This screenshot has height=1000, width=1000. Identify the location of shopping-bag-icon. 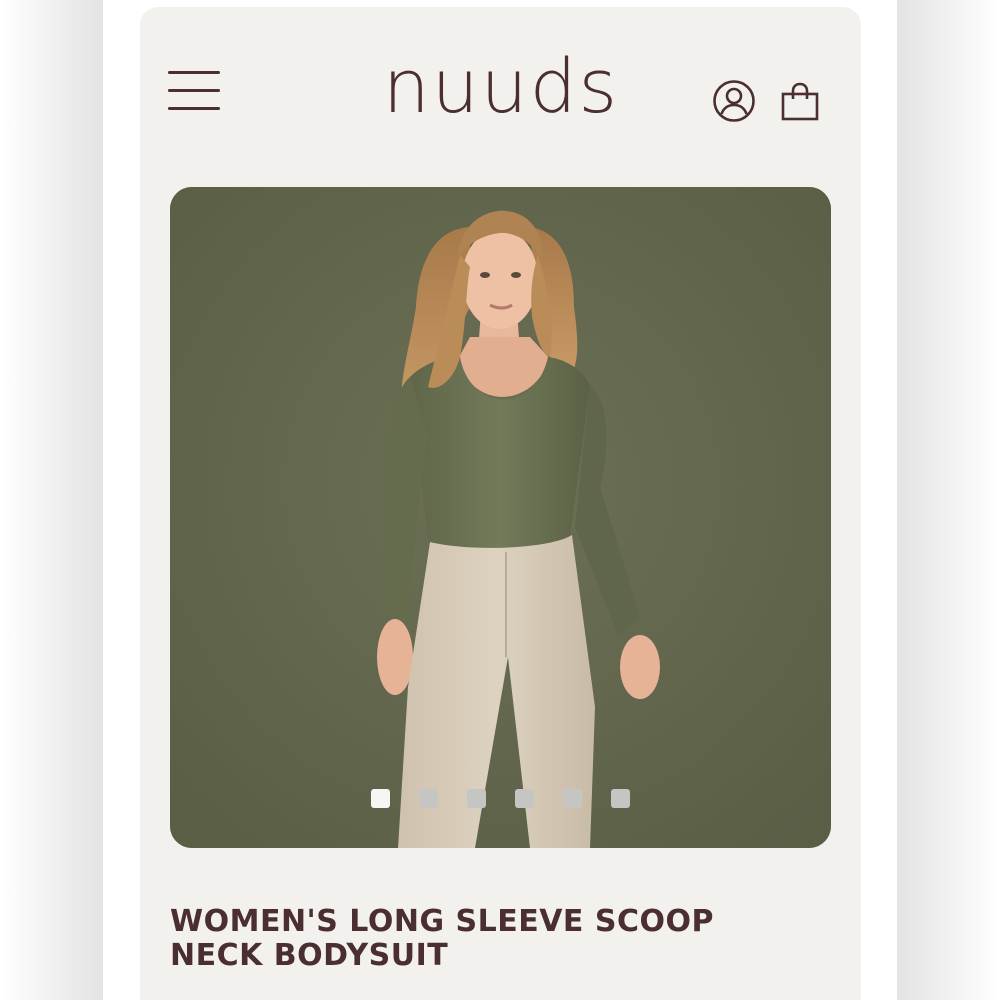
(800, 101).